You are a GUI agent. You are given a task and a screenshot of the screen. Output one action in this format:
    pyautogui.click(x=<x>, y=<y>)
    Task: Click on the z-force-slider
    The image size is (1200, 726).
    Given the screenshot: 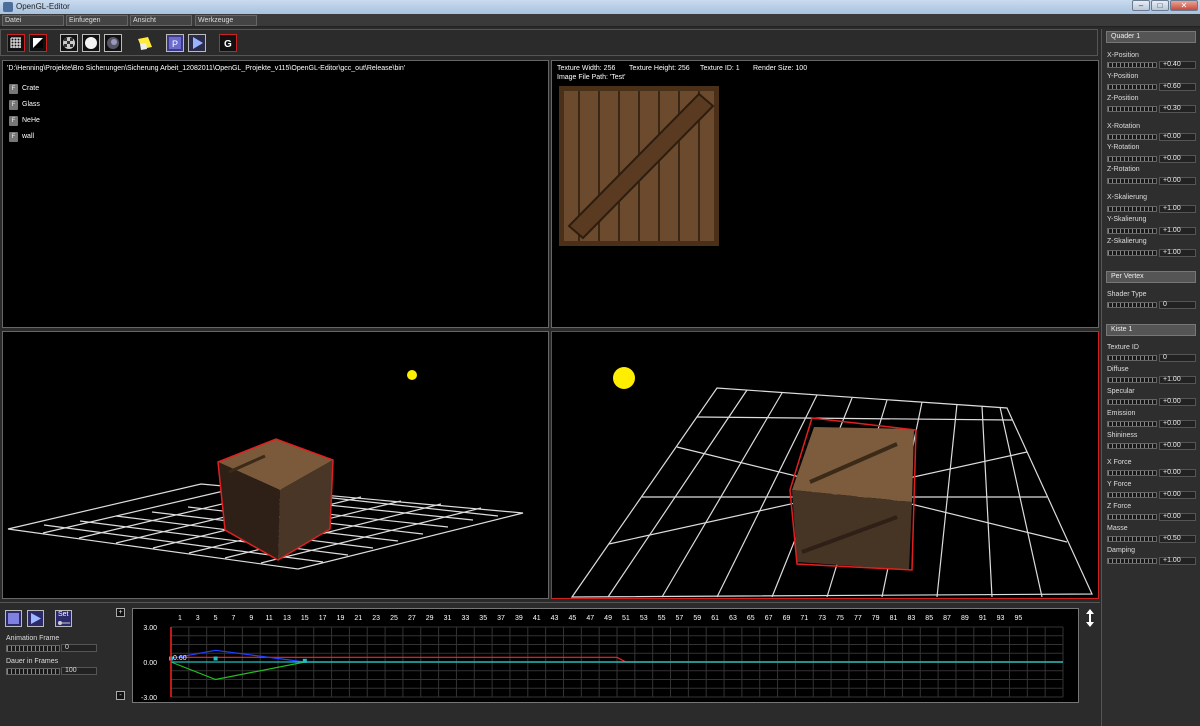 What is the action you would take?
    pyautogui.click(x=1132, y=517)
    